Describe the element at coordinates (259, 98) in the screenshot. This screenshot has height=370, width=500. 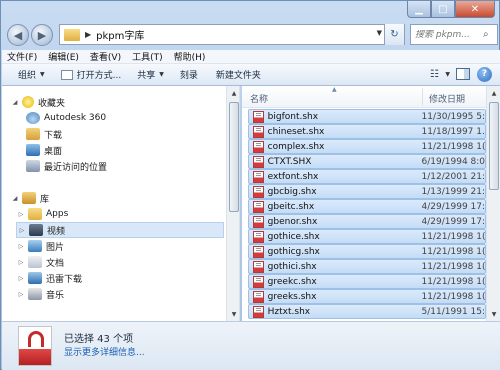
I see `column-name-header: 名称` at that location.